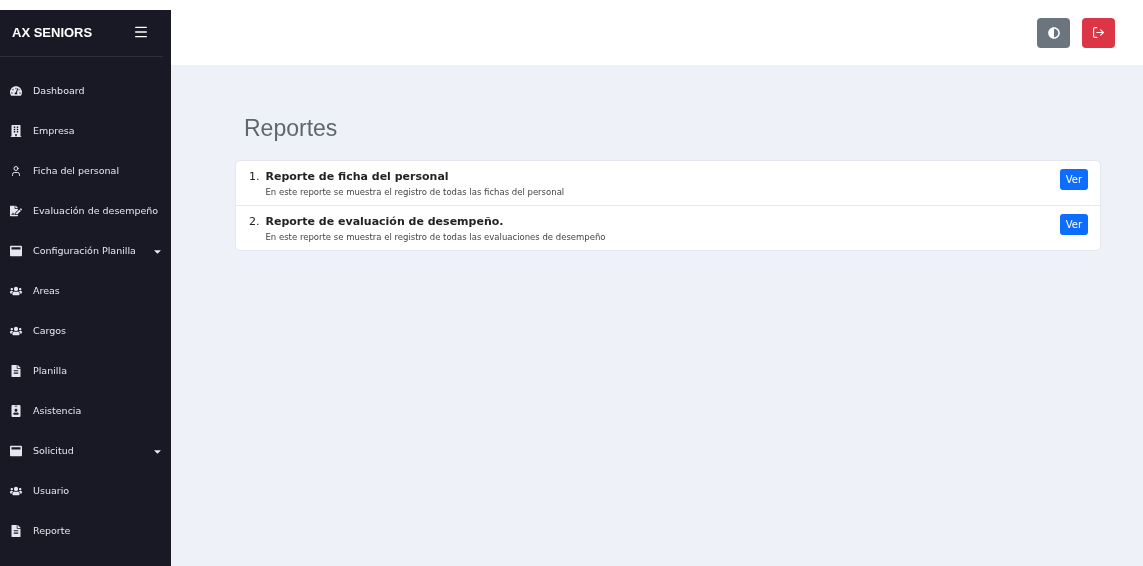 The height and width of the screenshot is (566, 1143). Describe the element at coordinates (415, 192) in the screenshot. I see `report-description: En este reporte se muestra el registro de todas las fichas del personal` at that location.